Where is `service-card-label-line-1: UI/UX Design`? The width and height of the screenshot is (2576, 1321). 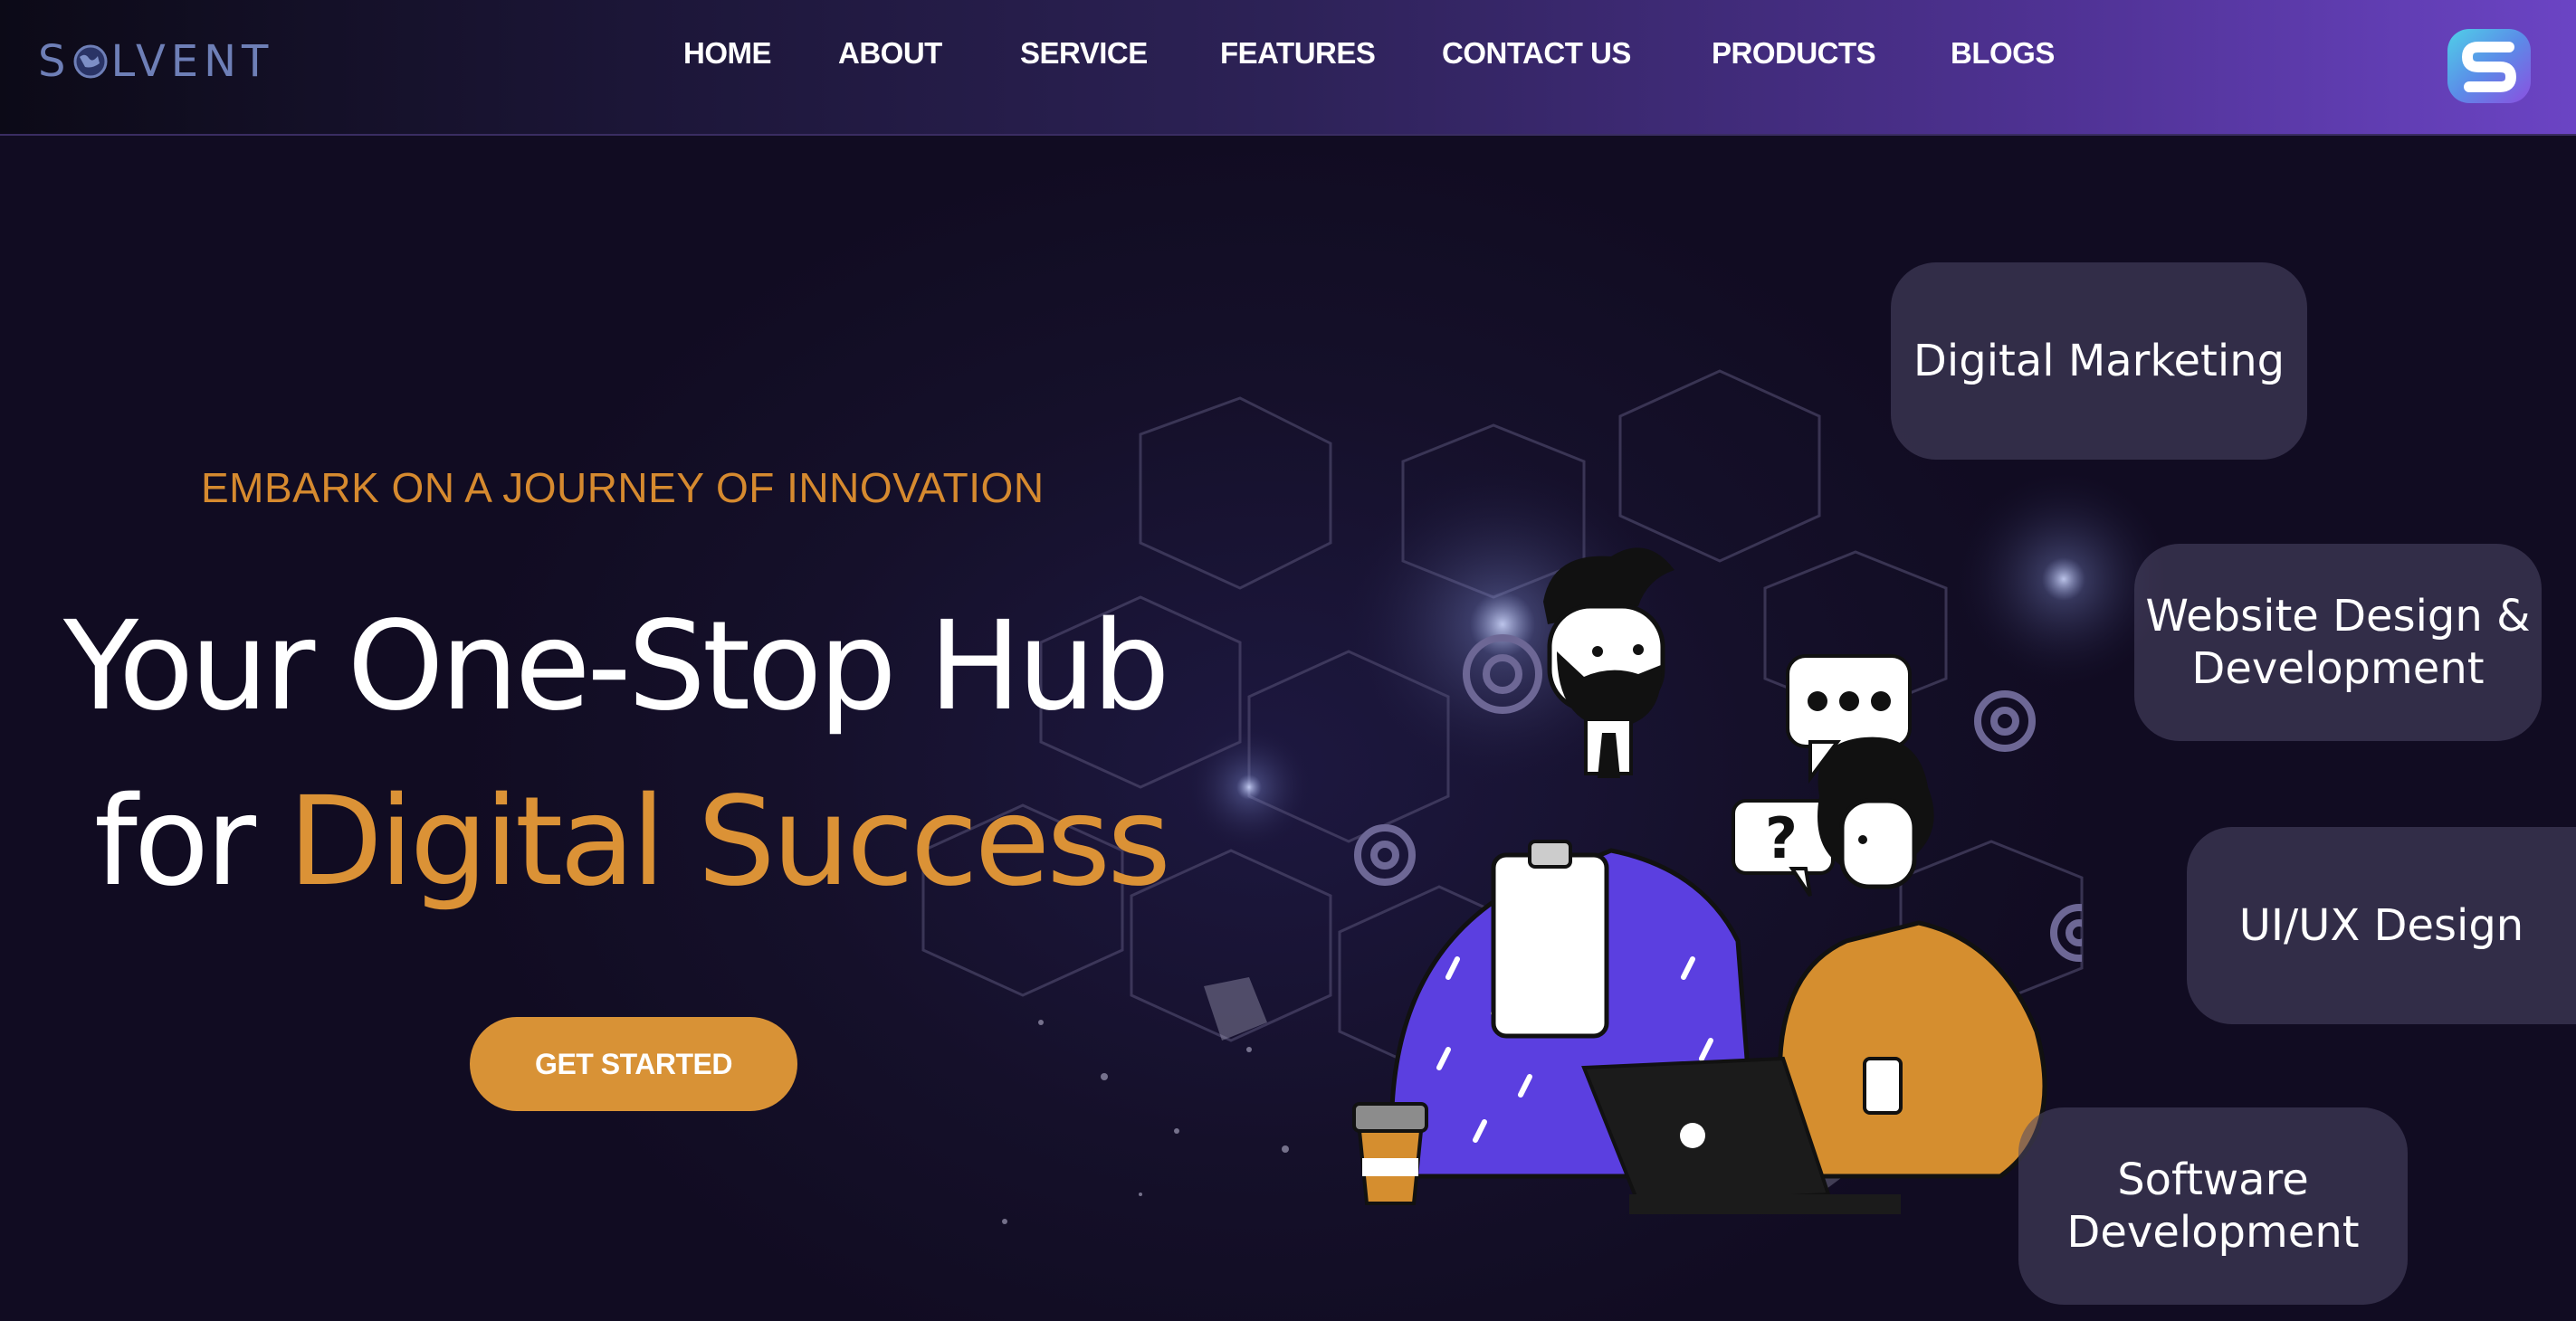 service-card-label-line-1: UI/UX Design is located at coordinates (2381, 925).